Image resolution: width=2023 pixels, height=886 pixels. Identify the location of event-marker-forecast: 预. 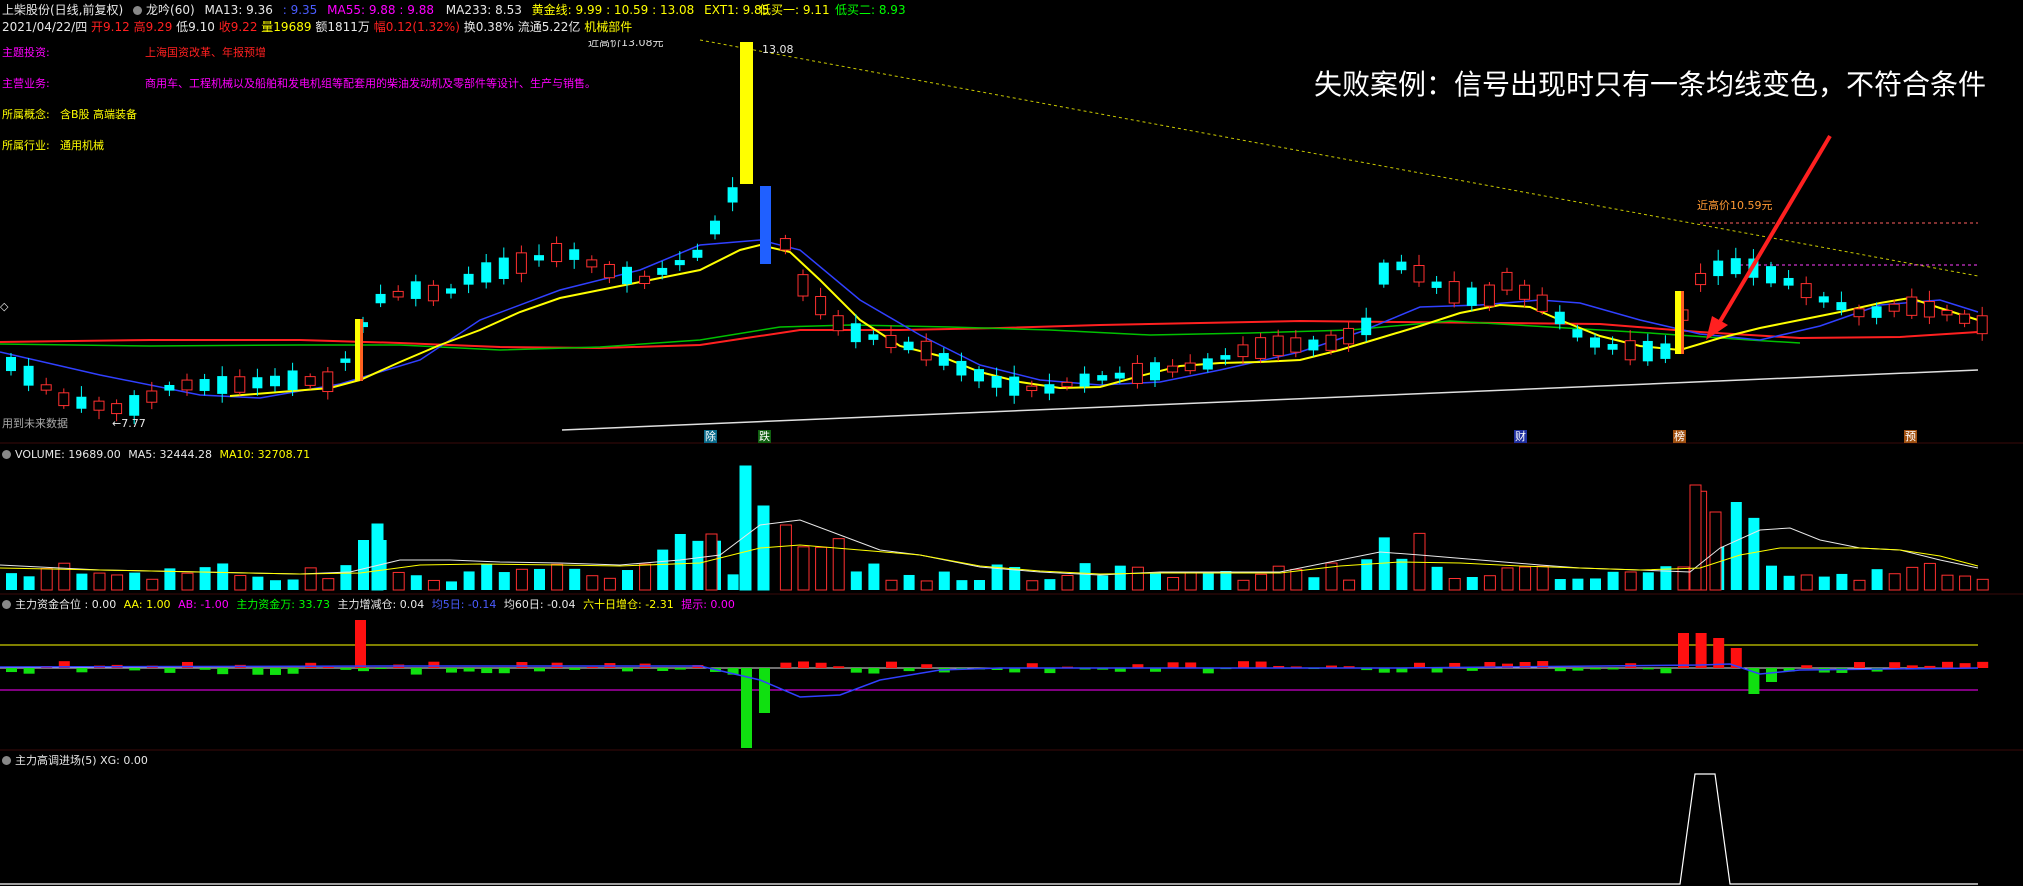
(1910, 436).